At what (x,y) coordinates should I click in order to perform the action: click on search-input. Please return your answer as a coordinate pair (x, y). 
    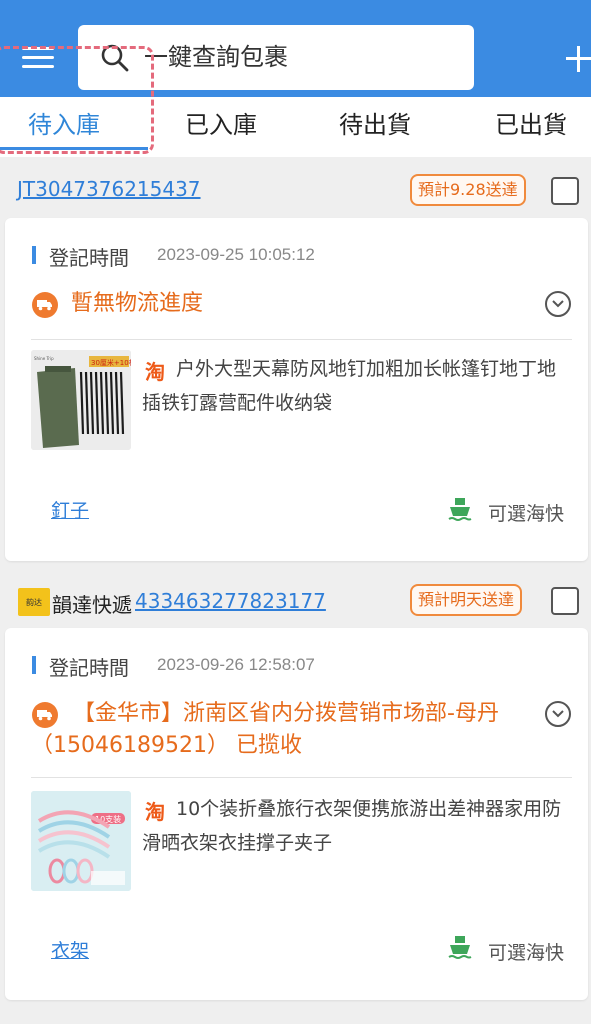
    Looking at the image, I should click on (304, 57).